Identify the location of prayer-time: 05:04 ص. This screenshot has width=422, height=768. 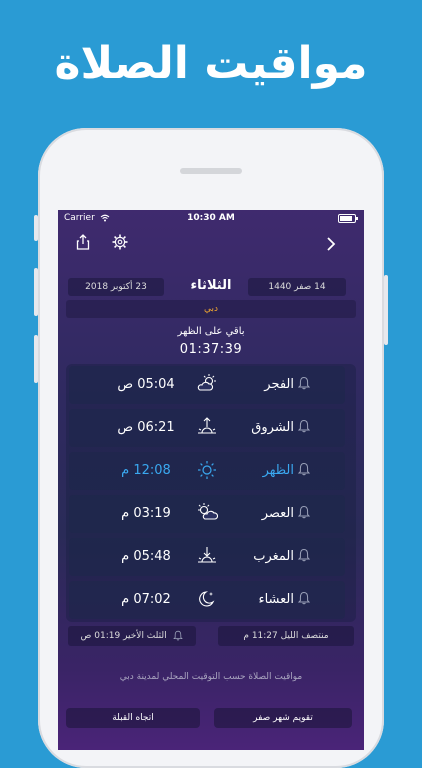
(146, 384).